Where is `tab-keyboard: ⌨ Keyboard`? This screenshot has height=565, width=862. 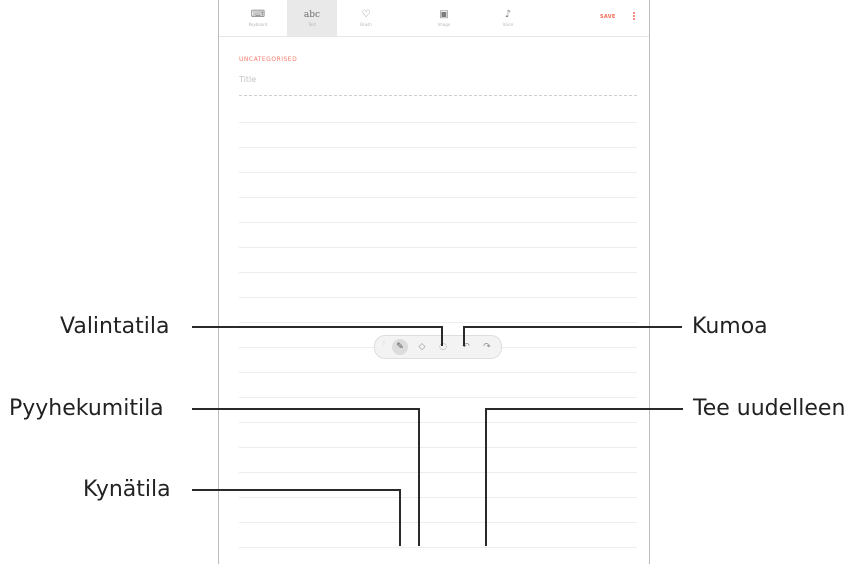 tab-keyboard: ⌨ Keyboard is located at coordinates (258, 18).